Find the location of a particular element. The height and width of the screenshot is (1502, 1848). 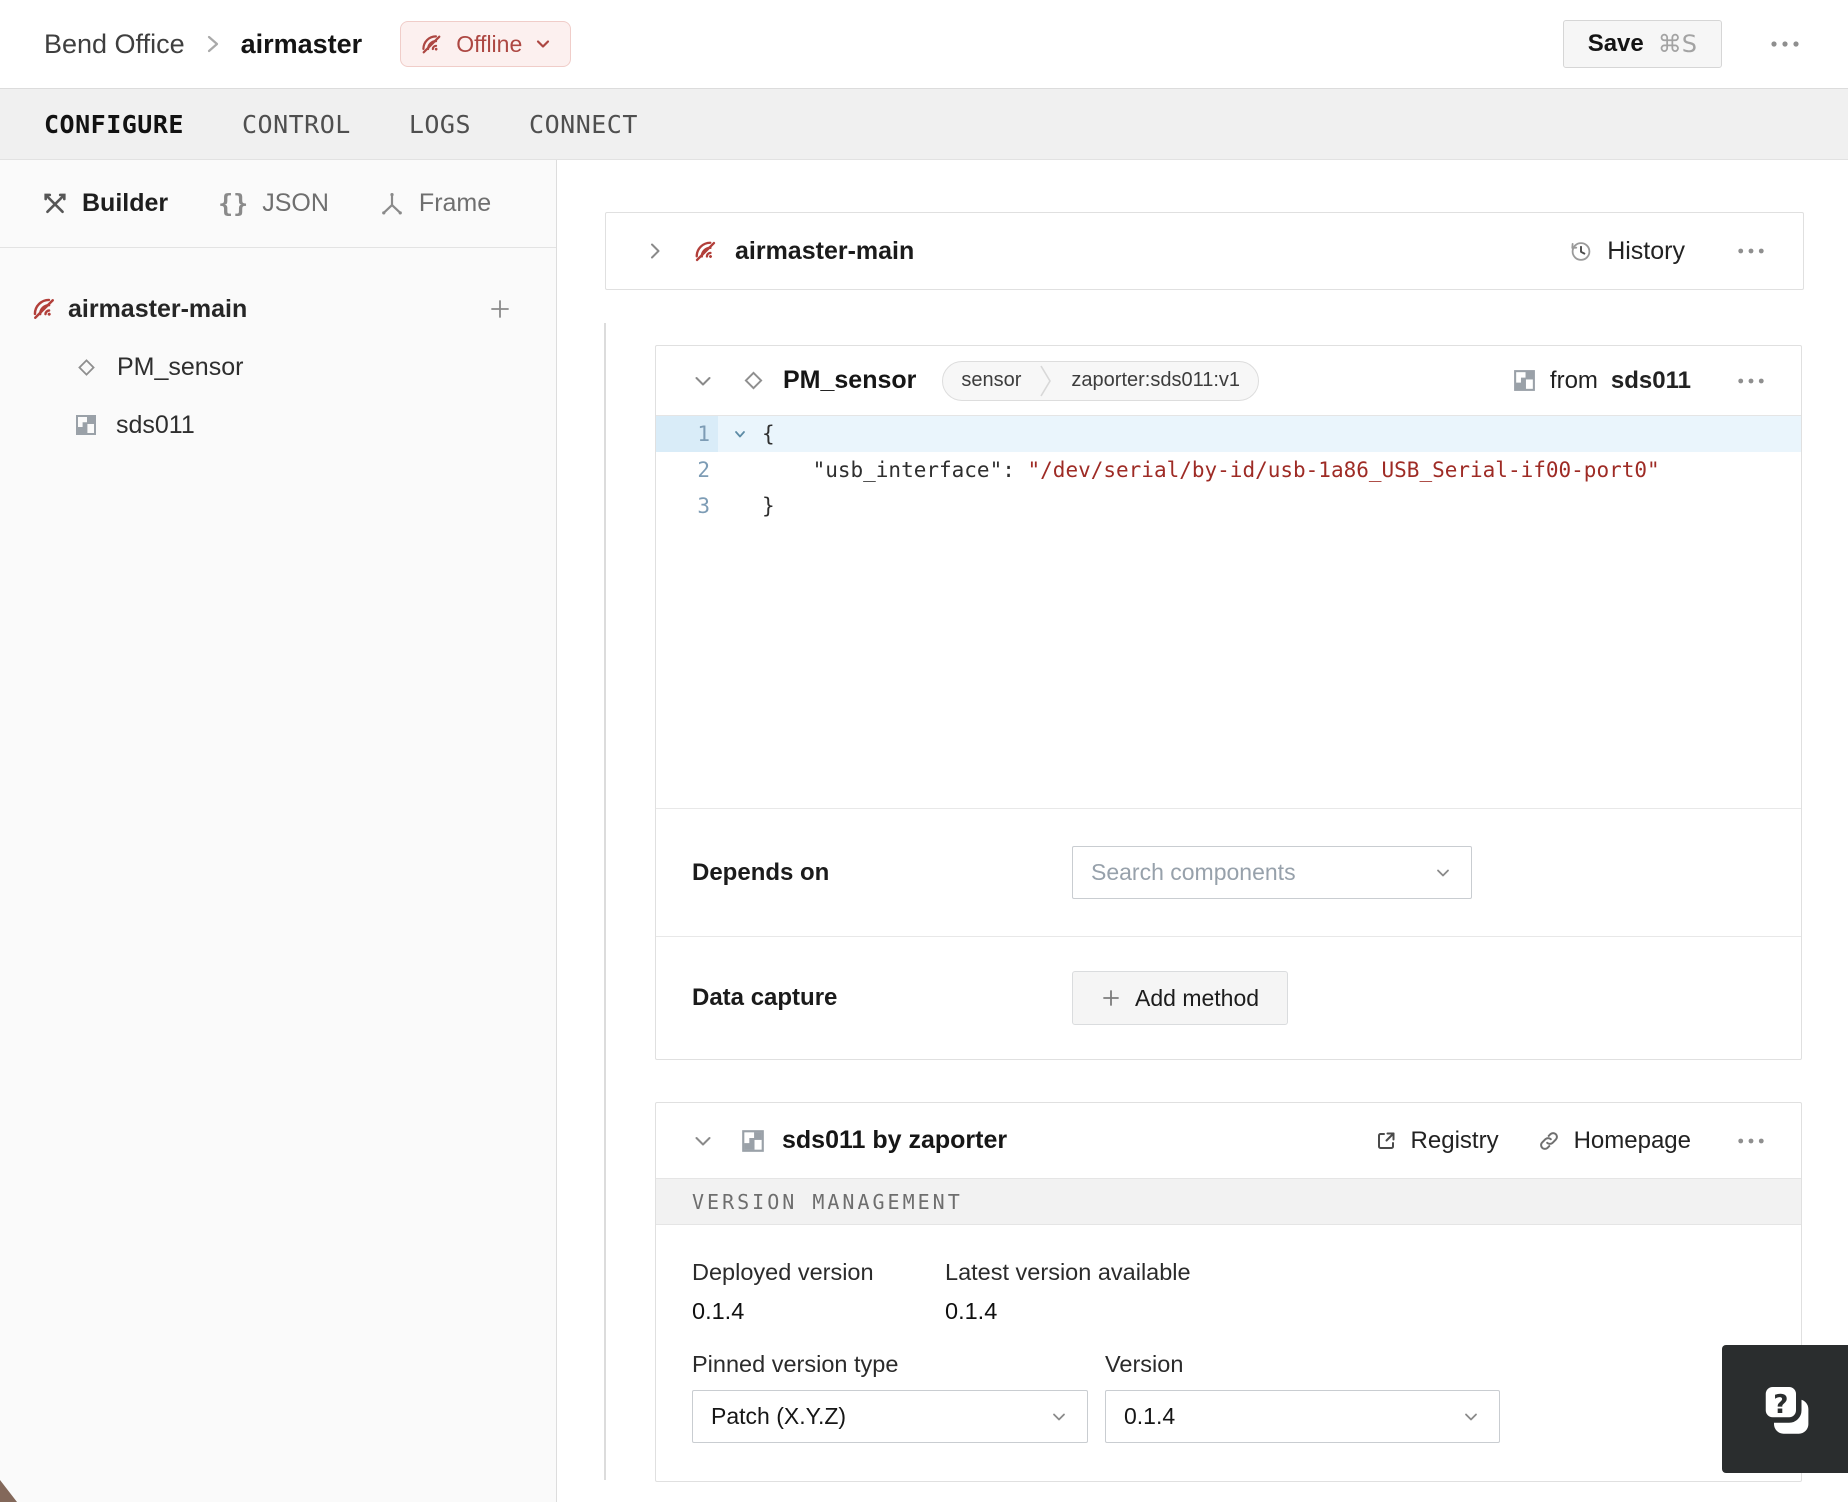

save-button: Save ⌘S is located at coordinates (1642, 44).